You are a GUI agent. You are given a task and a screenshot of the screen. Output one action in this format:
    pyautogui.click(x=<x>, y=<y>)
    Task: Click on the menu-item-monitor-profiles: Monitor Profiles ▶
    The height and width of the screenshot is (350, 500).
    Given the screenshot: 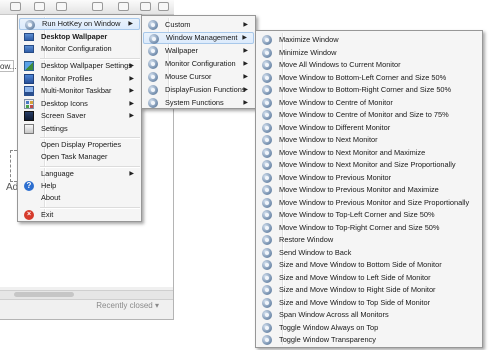 What is the action you would take?
    pyautogui.click(x=79, y=79)
    